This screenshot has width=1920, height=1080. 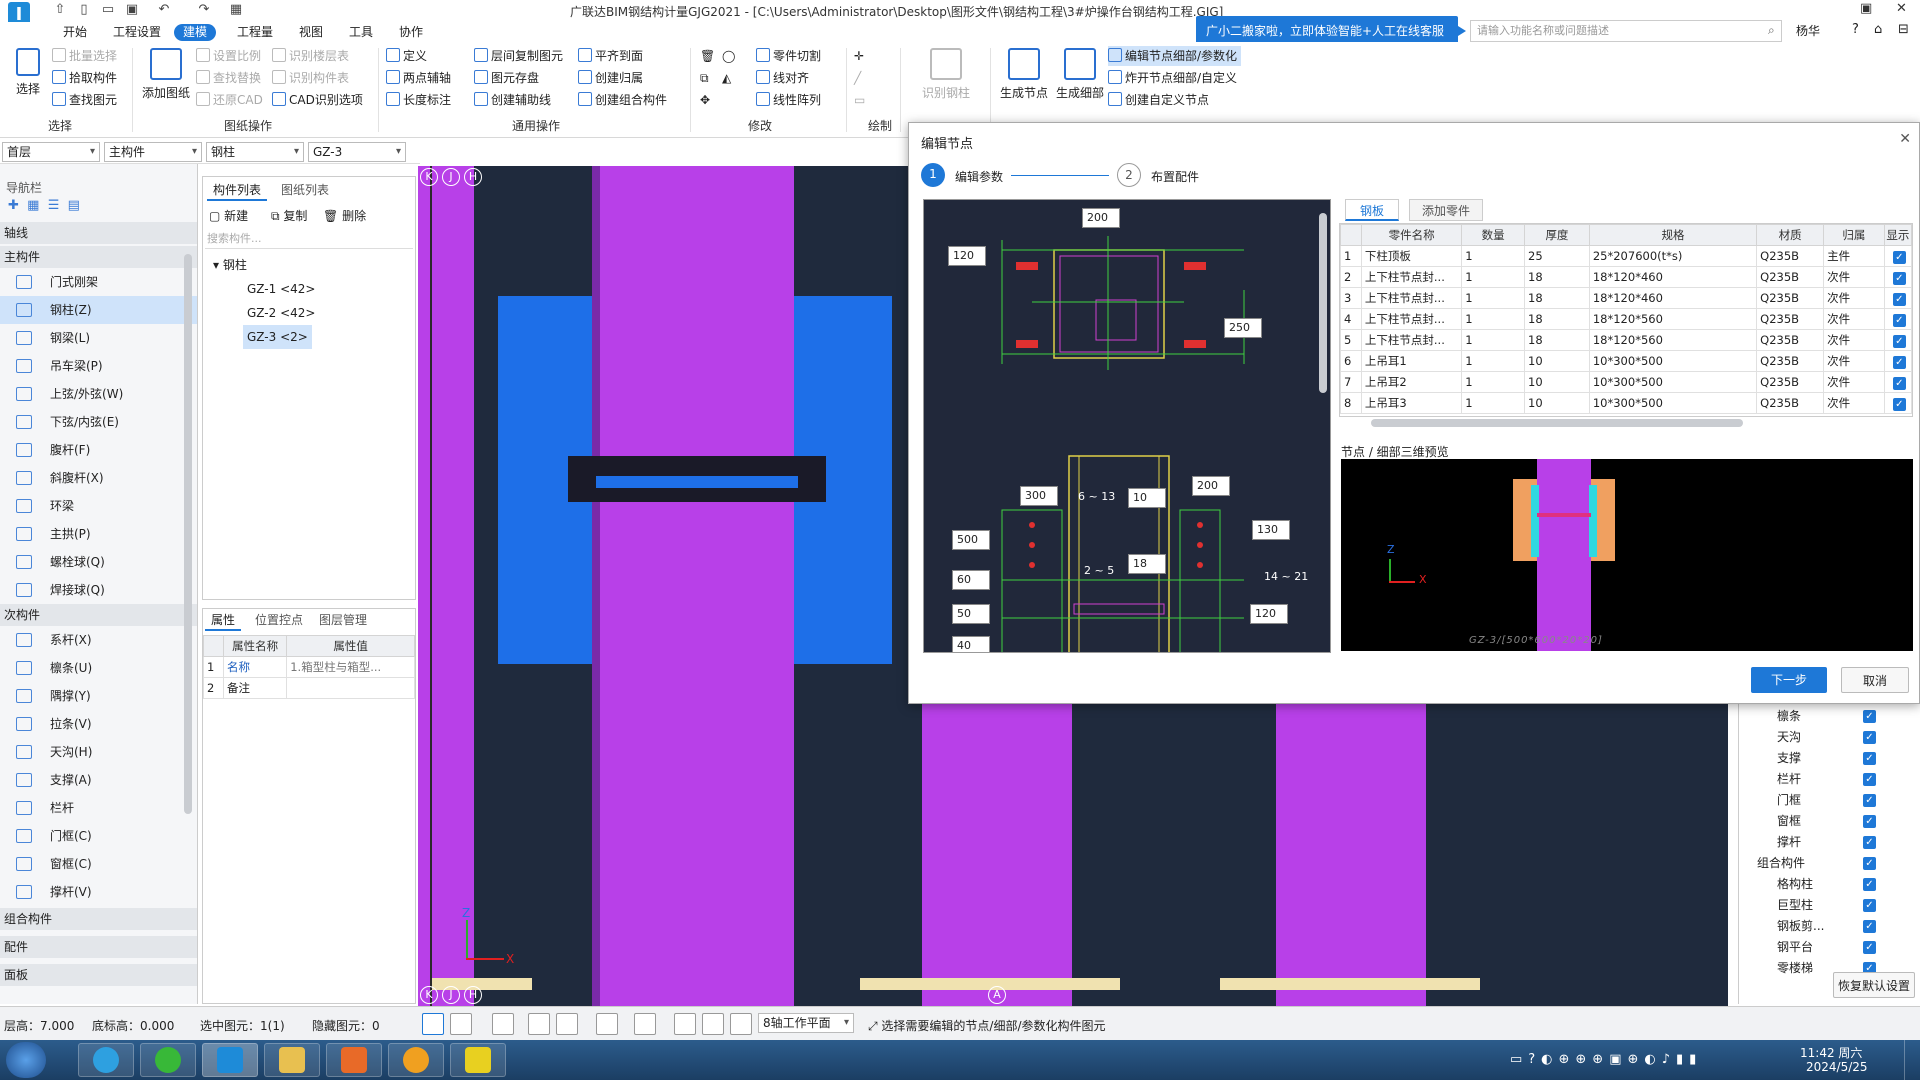 I want to click on show-desktop-button, so click(x=1912, y=1060).